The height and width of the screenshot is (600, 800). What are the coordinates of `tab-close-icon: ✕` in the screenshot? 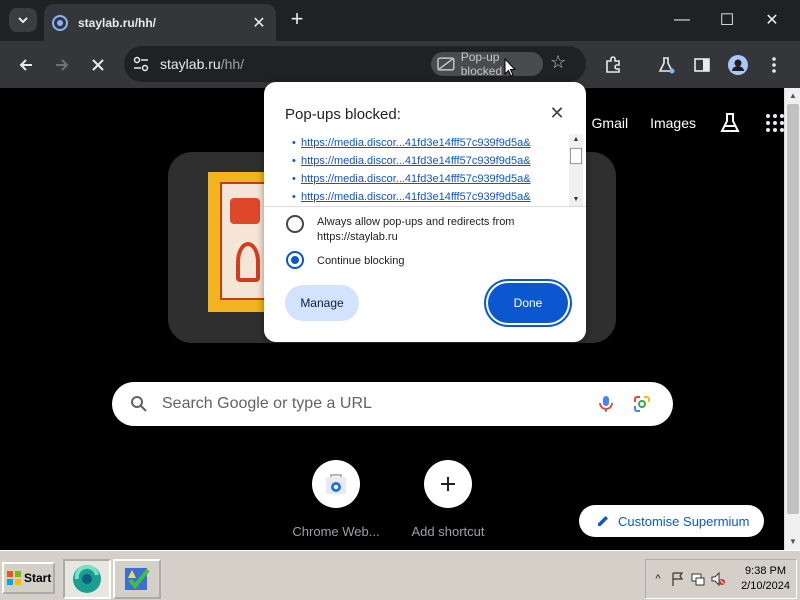 It's located at (259, 23).